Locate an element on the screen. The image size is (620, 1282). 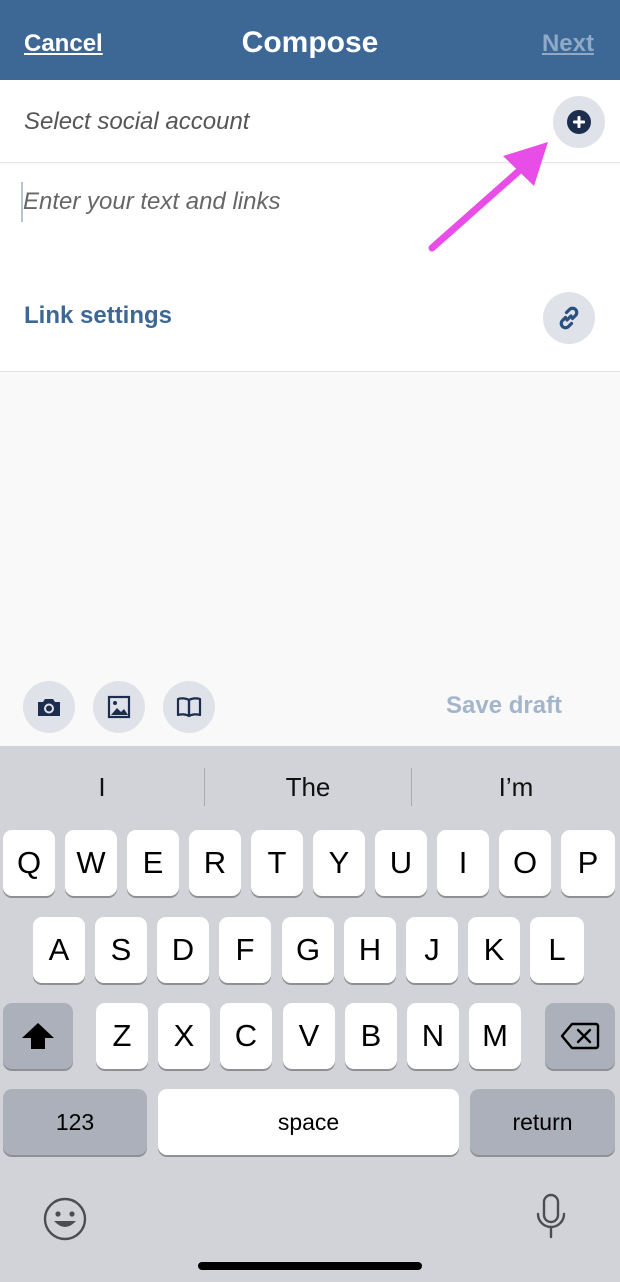
delete-key is located at coordinates (580, 1036).